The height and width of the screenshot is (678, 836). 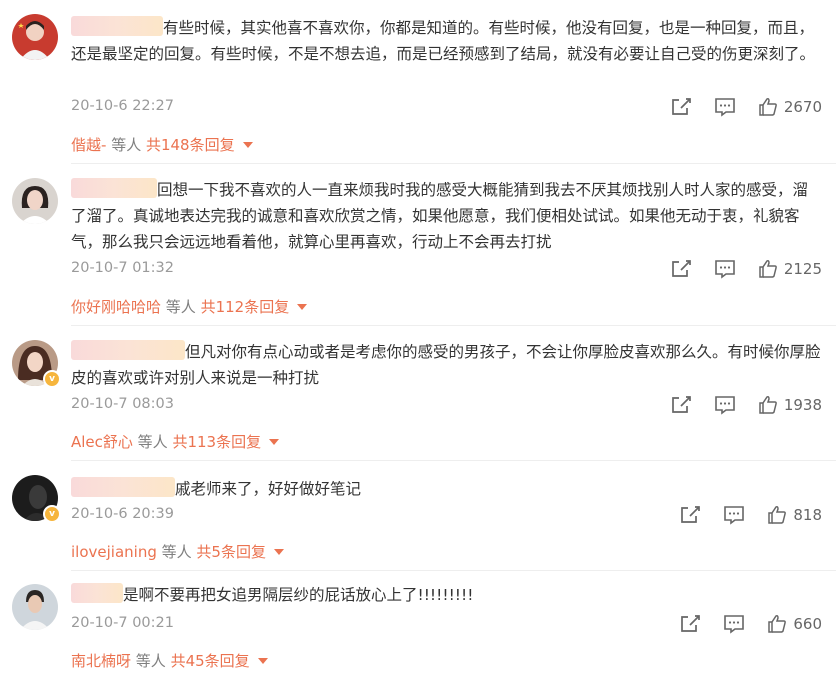 I want to click on reply-summary: 你好刚哈哈哈 等人 共112条回复, so click(x=189, y=306).